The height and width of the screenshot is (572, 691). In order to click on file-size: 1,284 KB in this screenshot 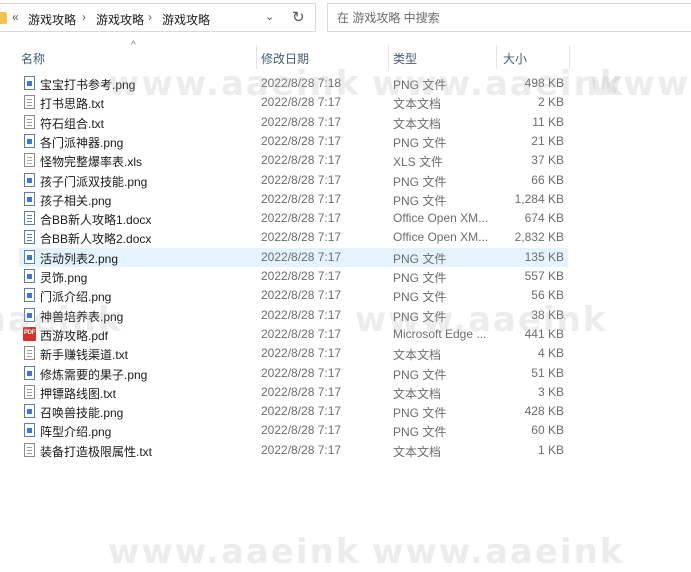, I will do `click(539, 199)`.